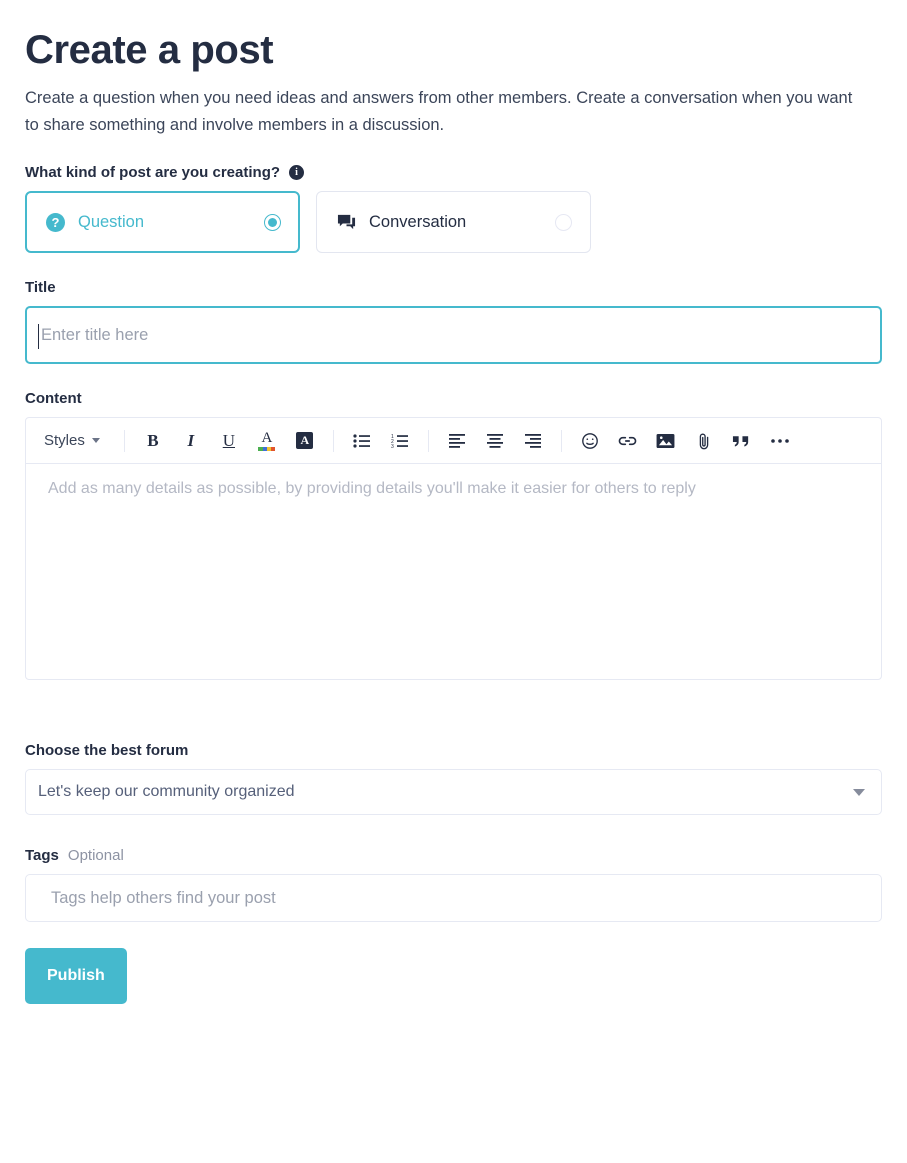 Image resolution: width=907 pixels, height=1163 pixels. What do you see at coordinates (563, 222) in the screenshot?
I see `post-type-radio-conversation` at bounding box center [563, 222].